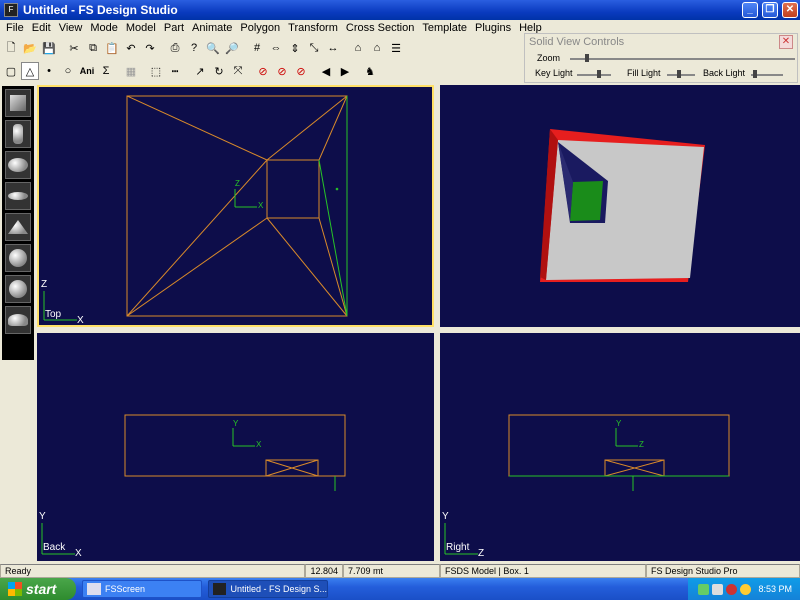 This screenshot has width=800, height=600. I want to click on no-2-icon: ⊘, so click(282, 71).